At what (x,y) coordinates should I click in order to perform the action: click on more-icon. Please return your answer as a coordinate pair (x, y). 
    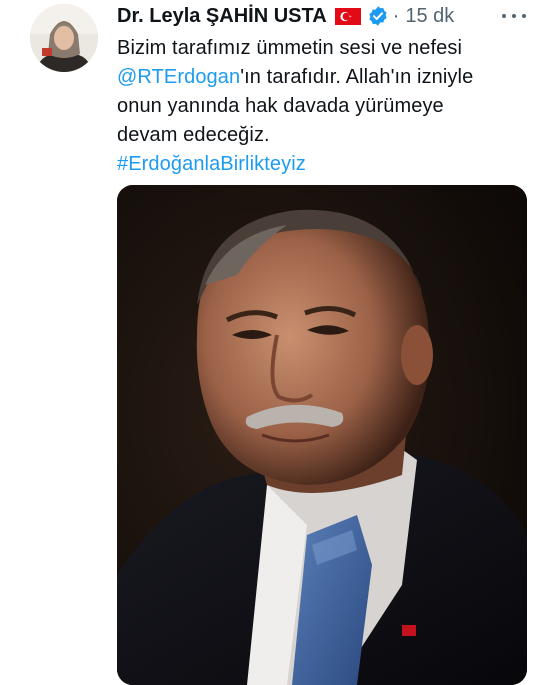
    Looking at the image, I should click on (514, 16).